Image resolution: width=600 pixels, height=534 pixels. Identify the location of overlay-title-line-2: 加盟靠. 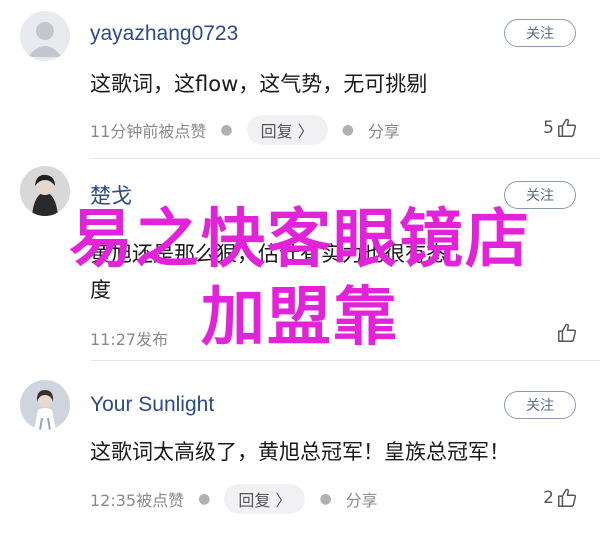
(300, 318).